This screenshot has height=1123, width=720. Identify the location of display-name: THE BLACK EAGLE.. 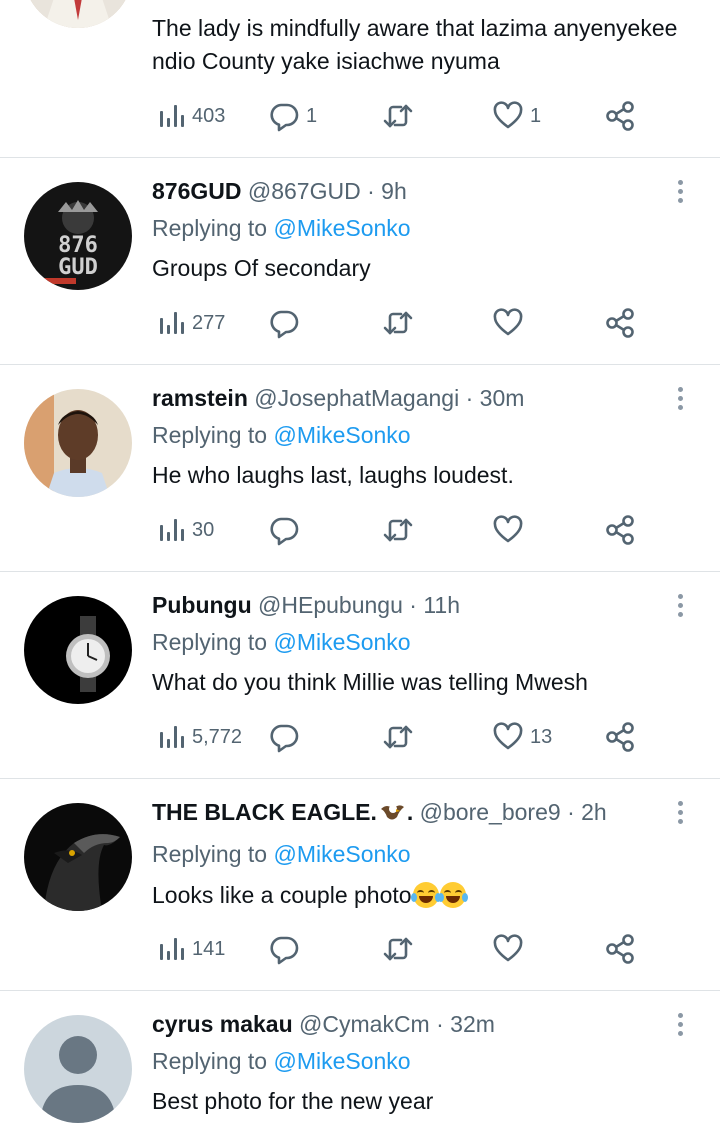
(264, 812).